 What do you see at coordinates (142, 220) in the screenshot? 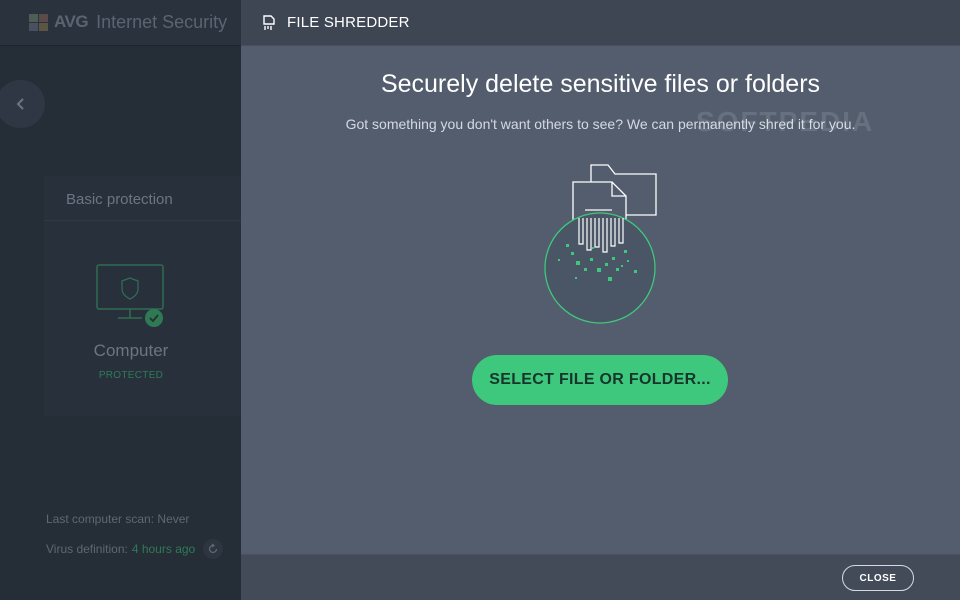
I see `divider` at bounding box center [142, 220].